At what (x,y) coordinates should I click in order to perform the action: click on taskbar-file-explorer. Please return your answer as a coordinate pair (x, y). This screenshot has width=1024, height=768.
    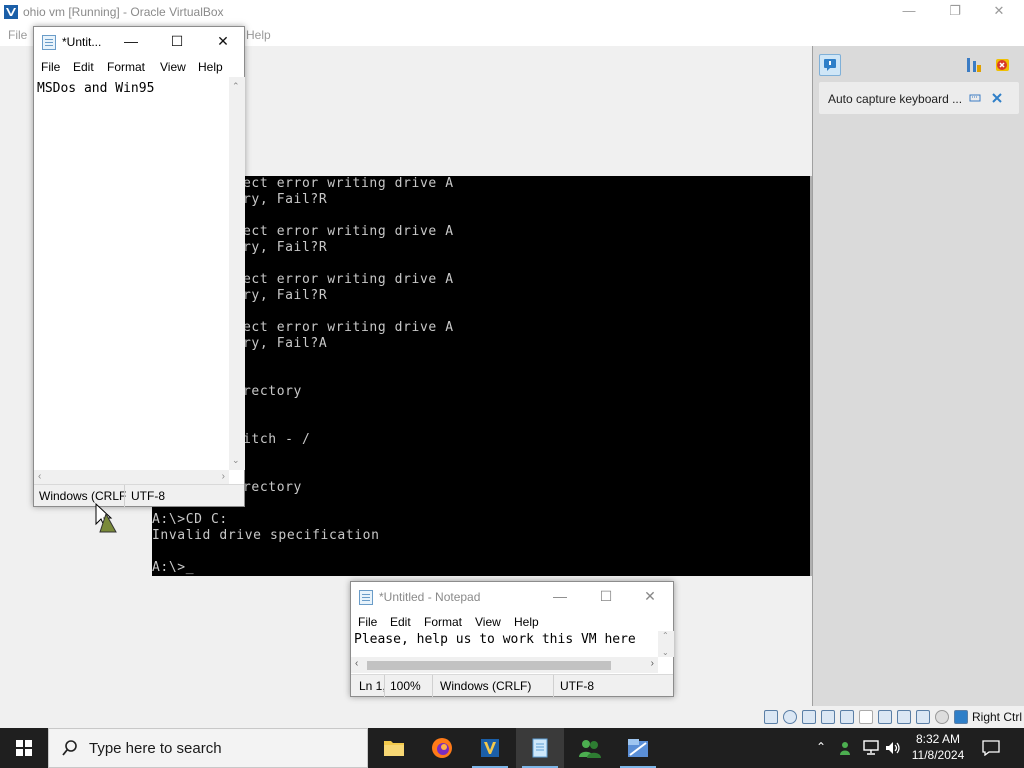
    Looking at the image, I should click on (394, 748).